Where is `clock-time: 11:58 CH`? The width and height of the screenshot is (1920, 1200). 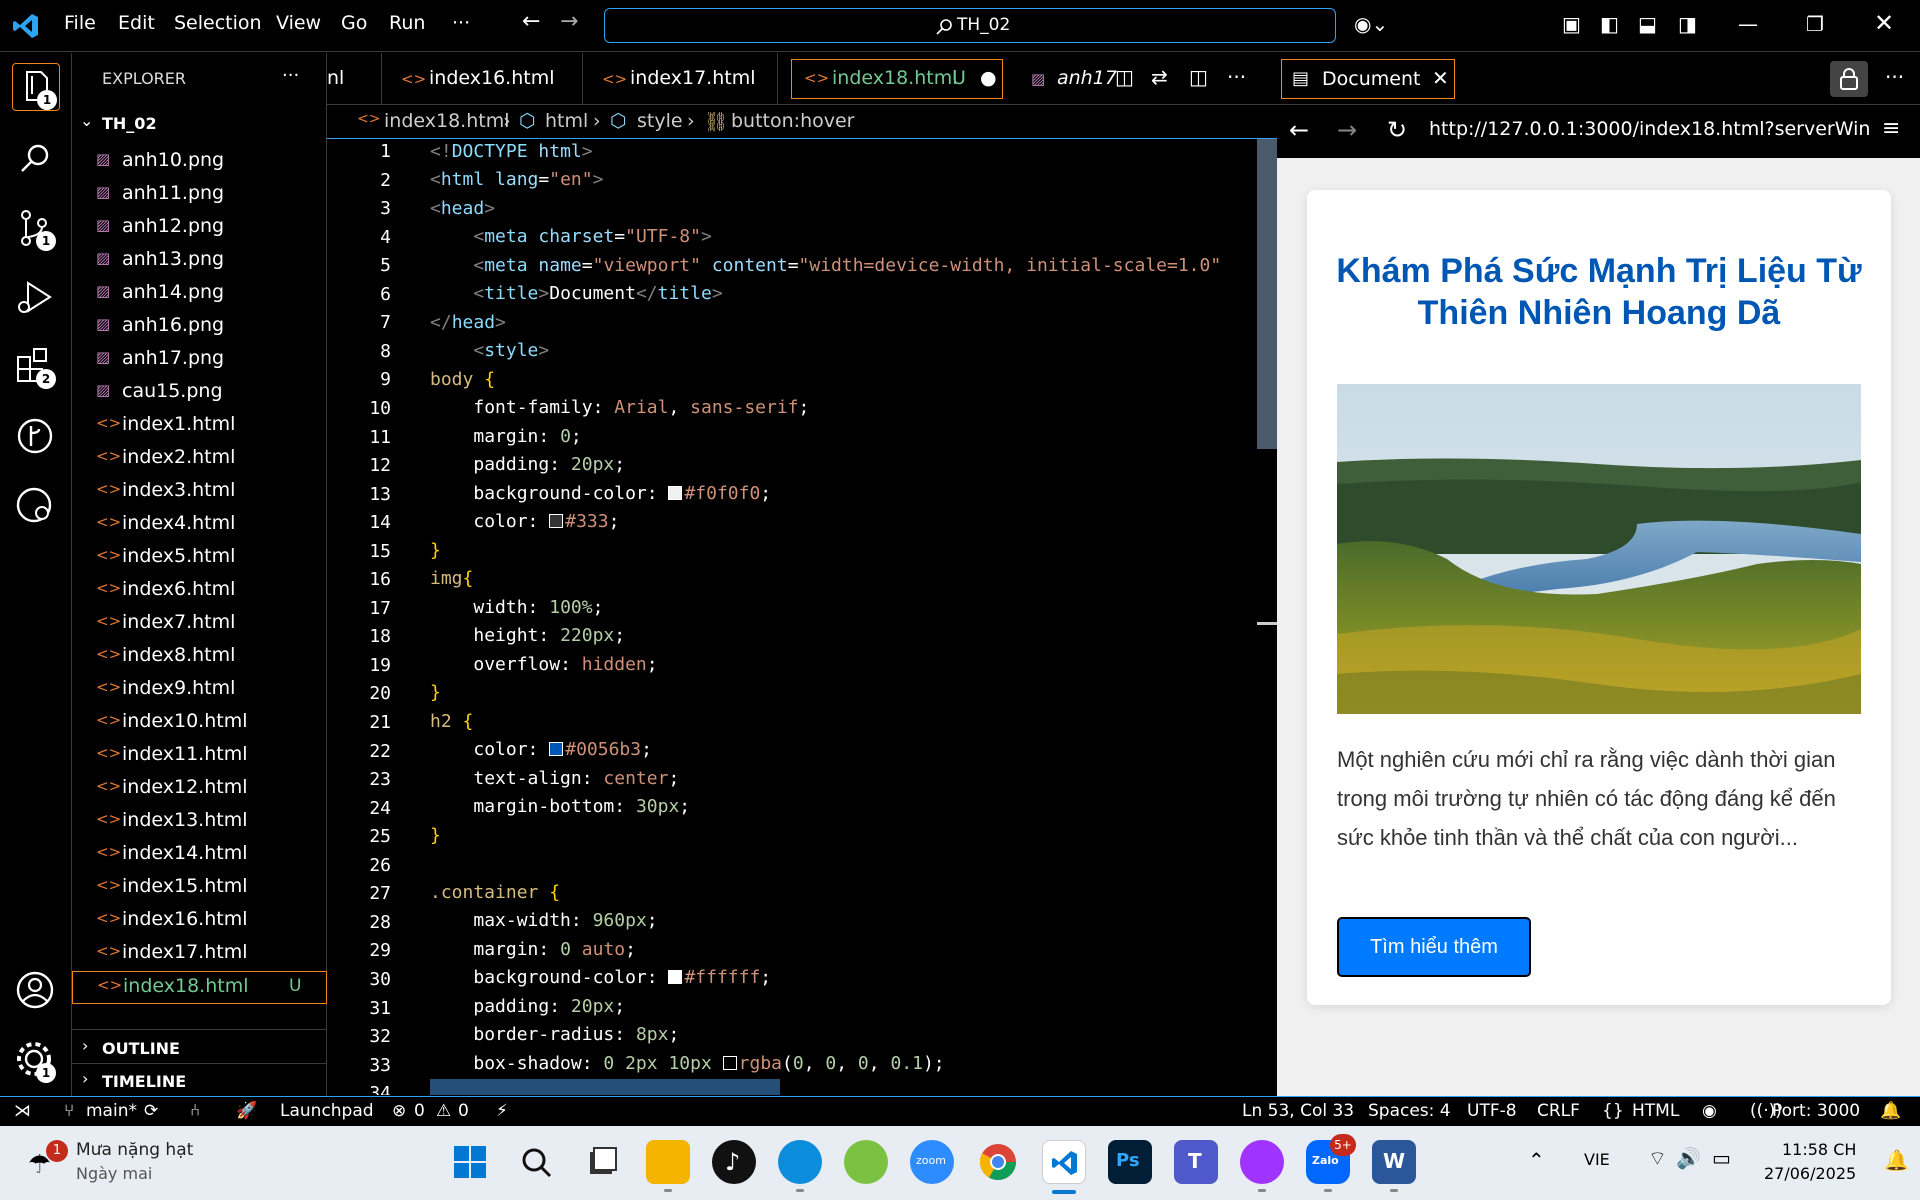
clock-time: 11:58 CH is located at coordinates (1819, 1149).